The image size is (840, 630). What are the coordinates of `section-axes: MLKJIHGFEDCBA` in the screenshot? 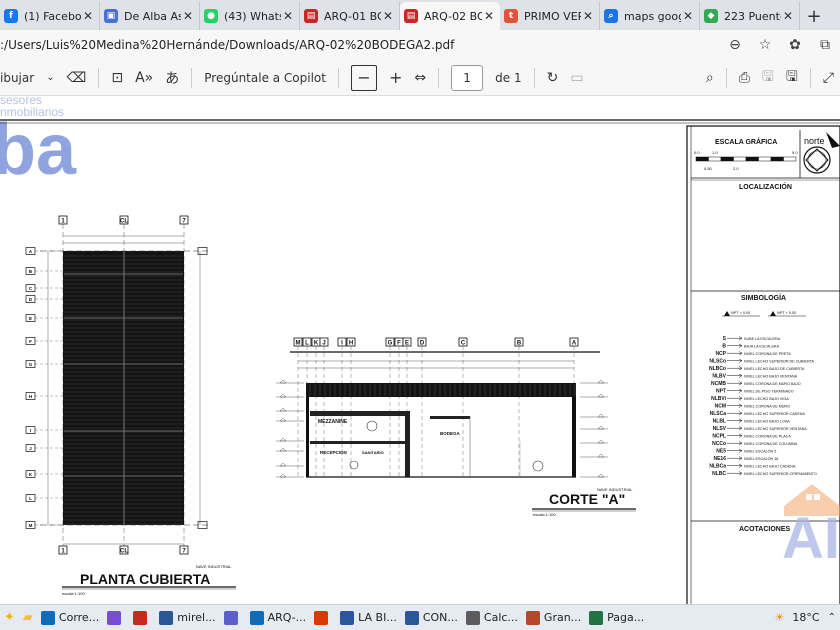 It's located at (436, 407).